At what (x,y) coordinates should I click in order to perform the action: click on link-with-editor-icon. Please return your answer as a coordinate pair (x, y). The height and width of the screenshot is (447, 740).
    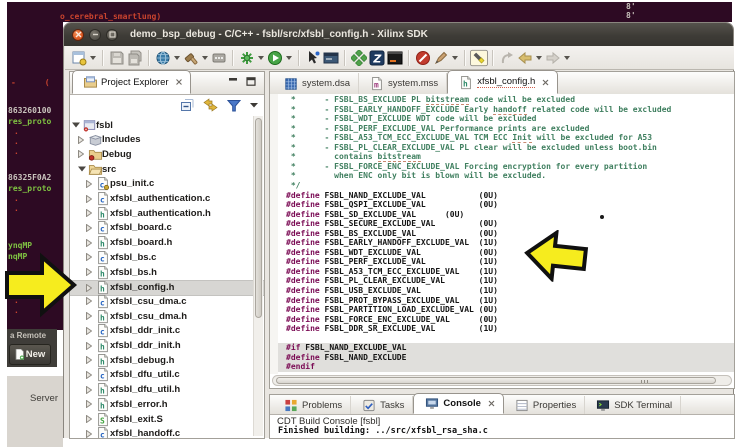
    Looking at the image, I should click on (210, 105).